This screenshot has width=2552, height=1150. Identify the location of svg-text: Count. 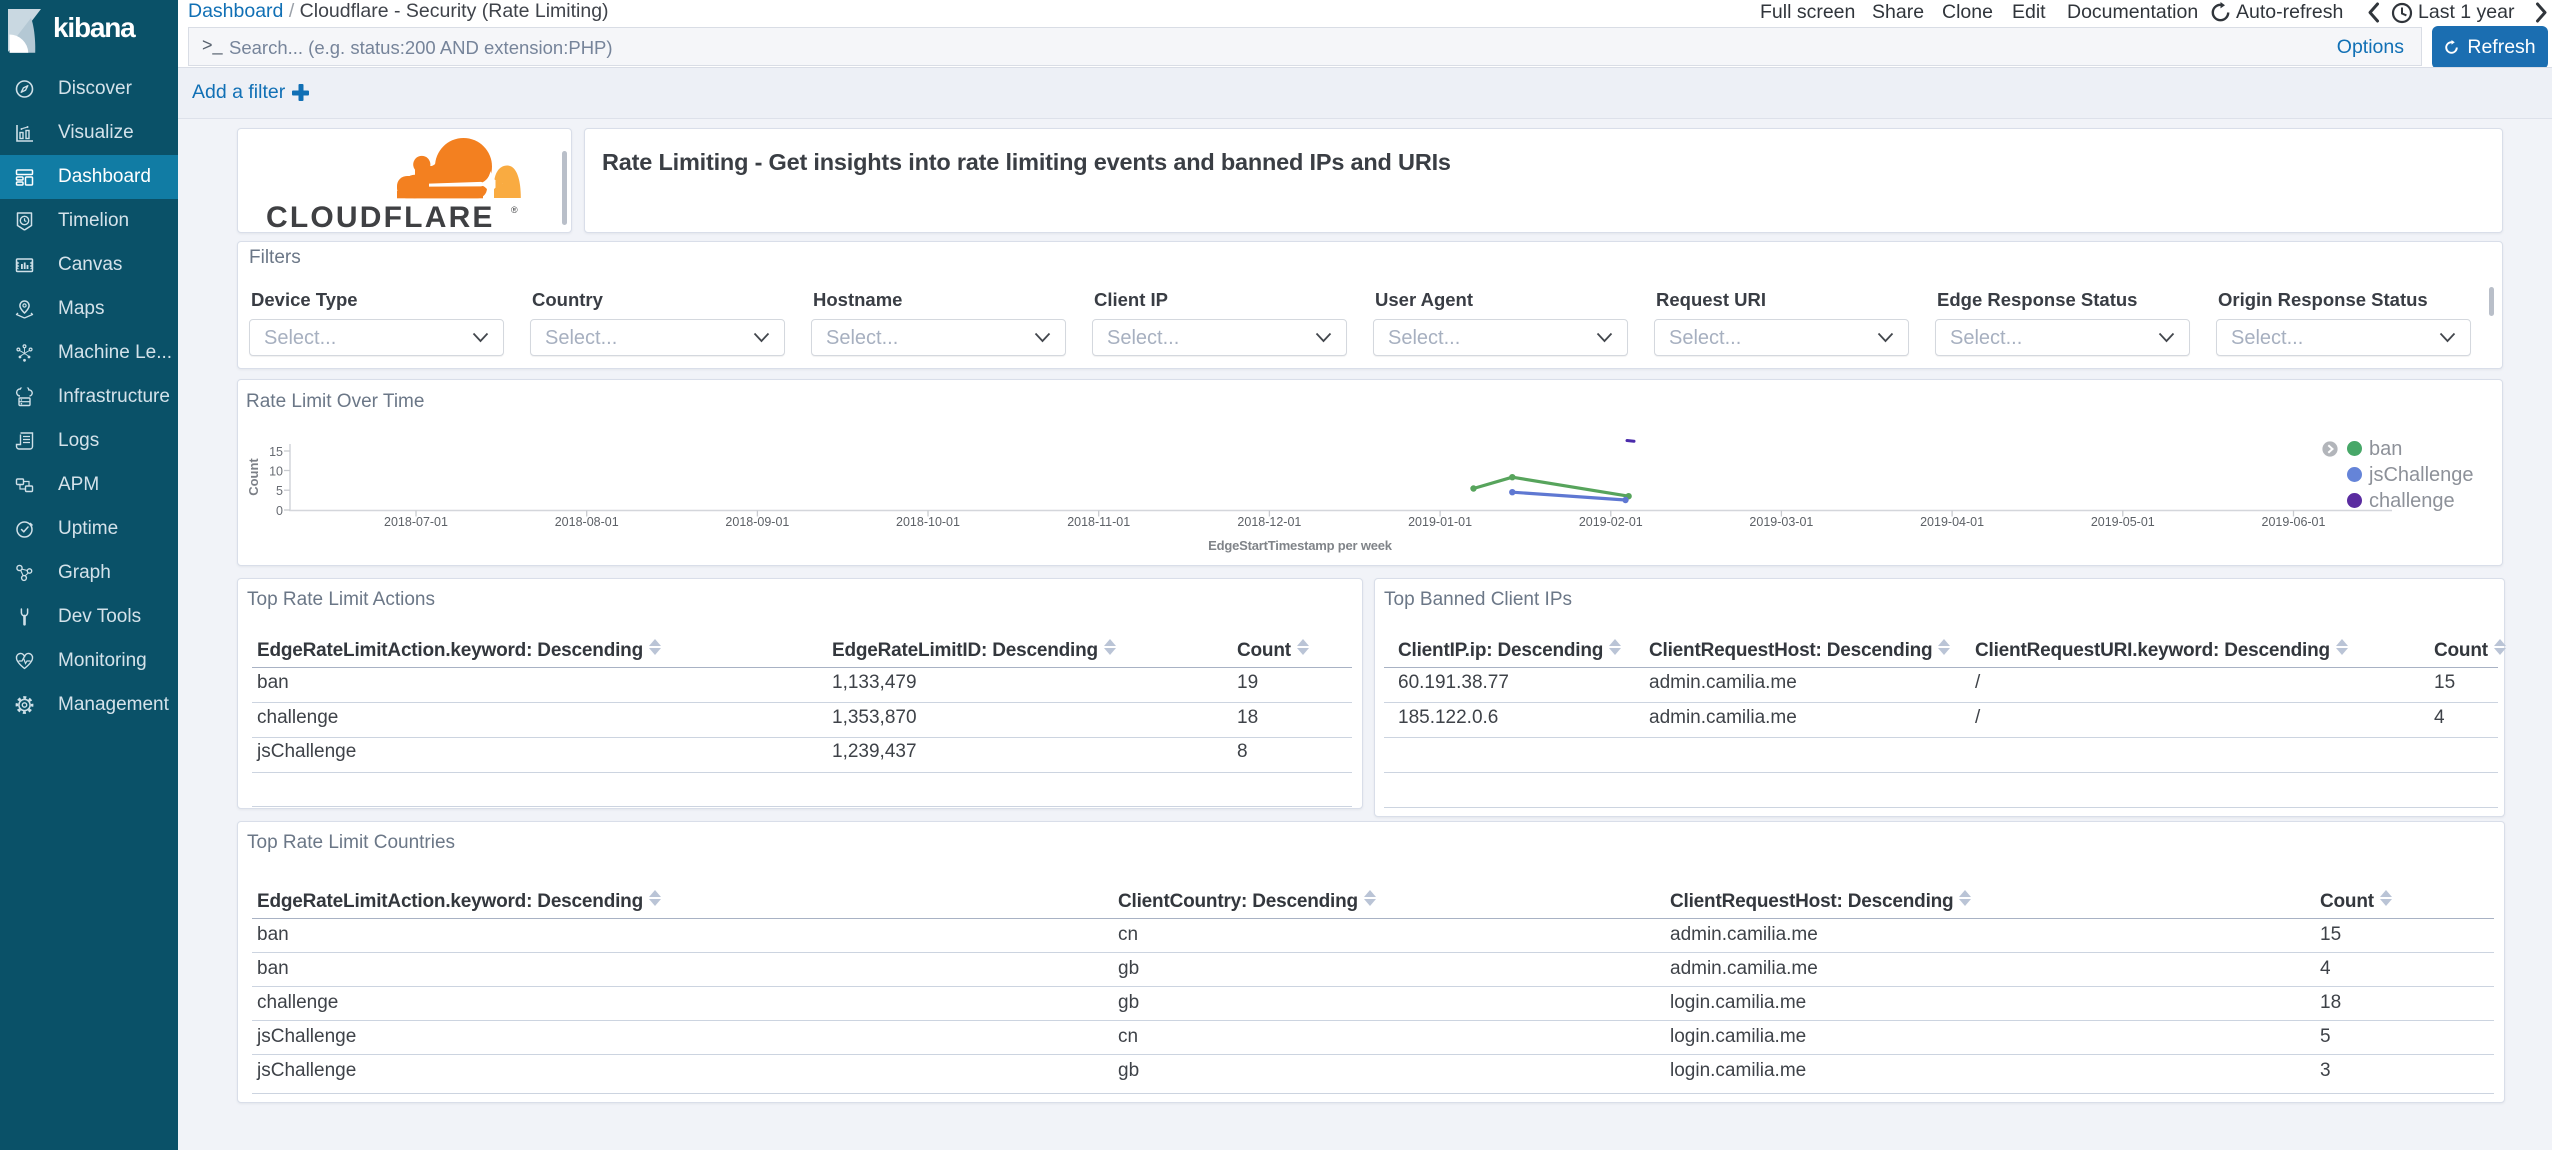
(253, 477).